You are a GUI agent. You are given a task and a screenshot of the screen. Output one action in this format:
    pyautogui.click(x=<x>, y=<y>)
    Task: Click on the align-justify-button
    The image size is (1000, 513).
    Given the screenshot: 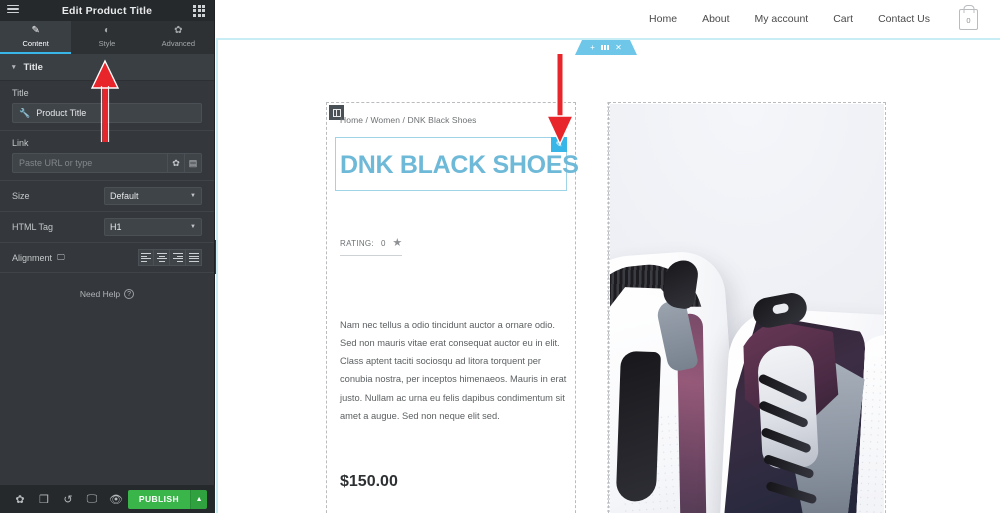 What is the action you would take?
    pyautogui.click(x=194, y=257)
    